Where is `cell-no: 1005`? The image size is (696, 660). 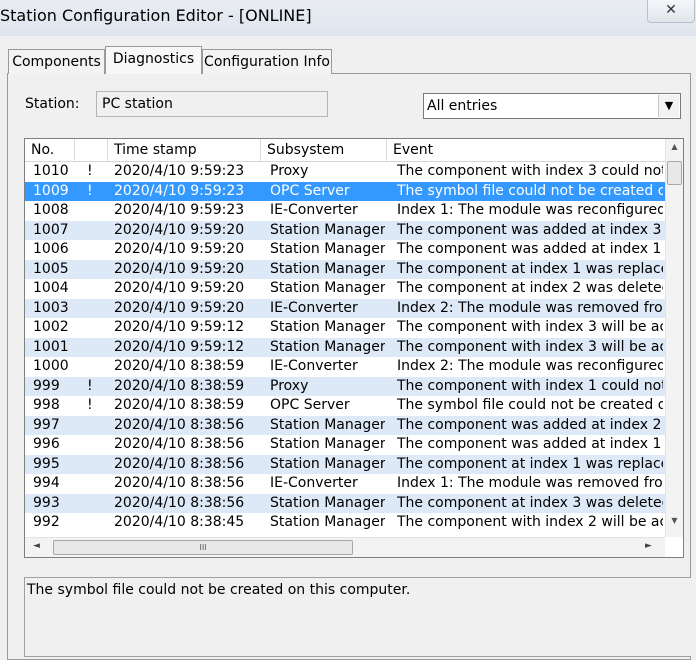
cell-no: 1005 is located at coordinates (51, 268).